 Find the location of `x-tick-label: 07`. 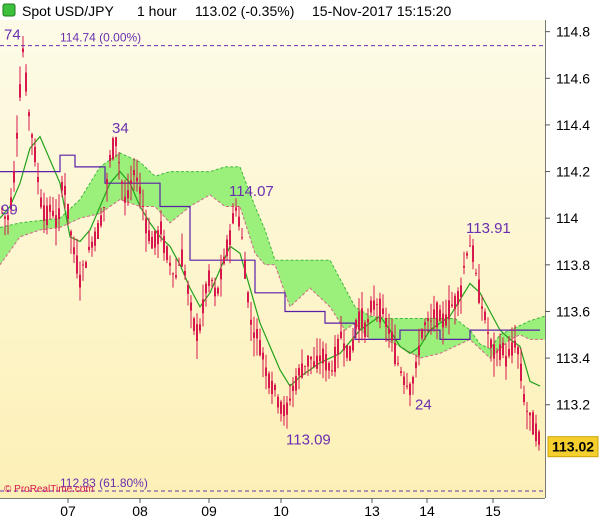

x-tick-label: 07 is located at coordinates (68, 511).